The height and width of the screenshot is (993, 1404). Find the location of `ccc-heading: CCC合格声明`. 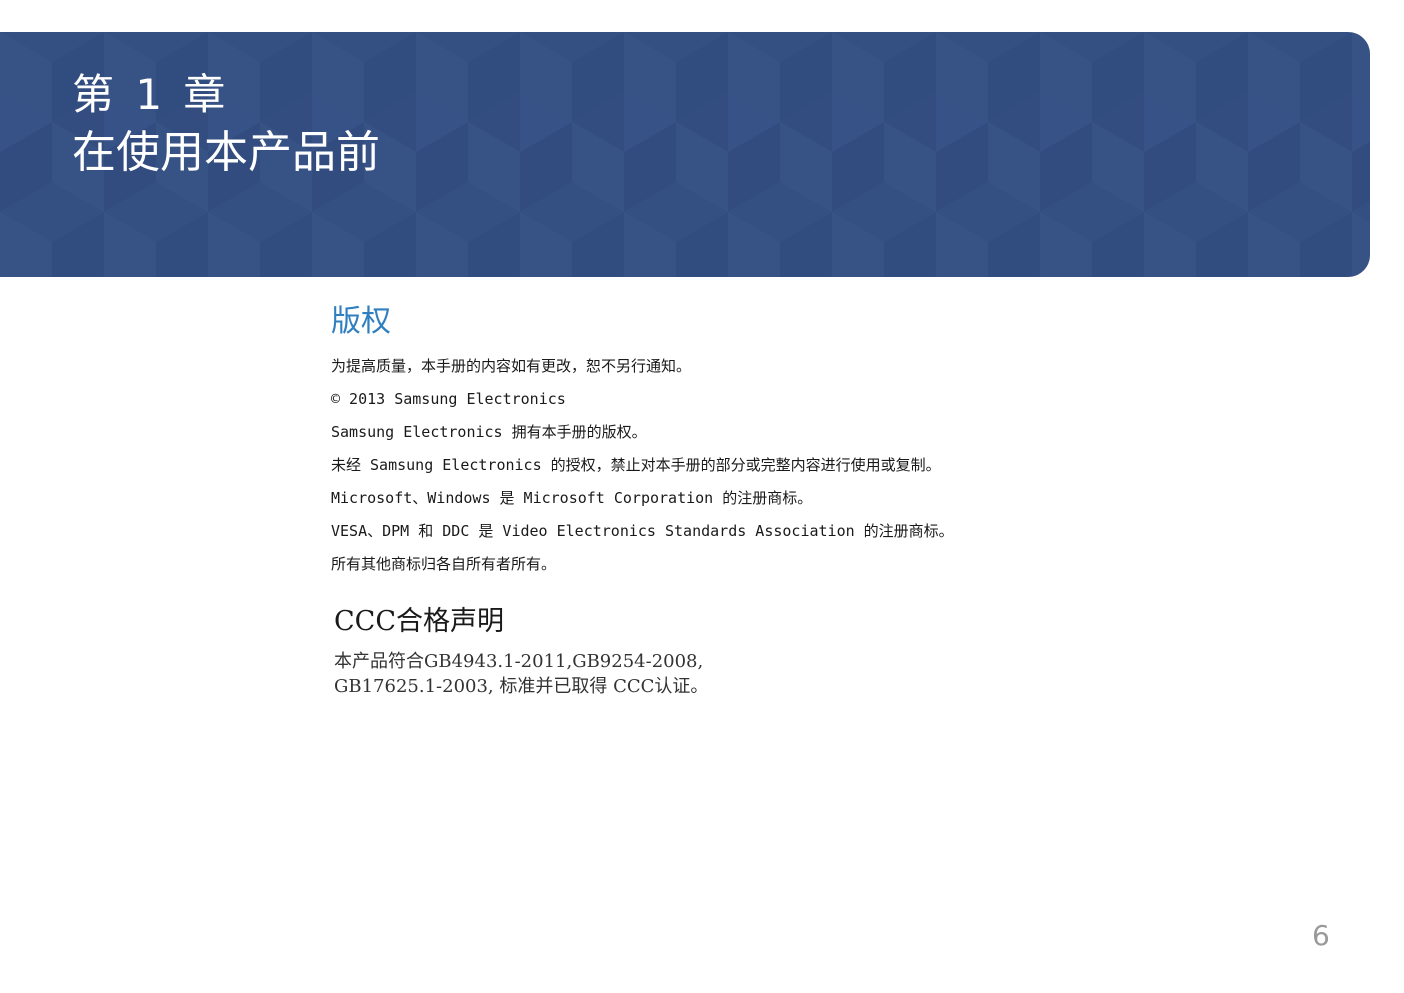

ccc-heading: CCC合格声明 is located at coordinates (419, 621).